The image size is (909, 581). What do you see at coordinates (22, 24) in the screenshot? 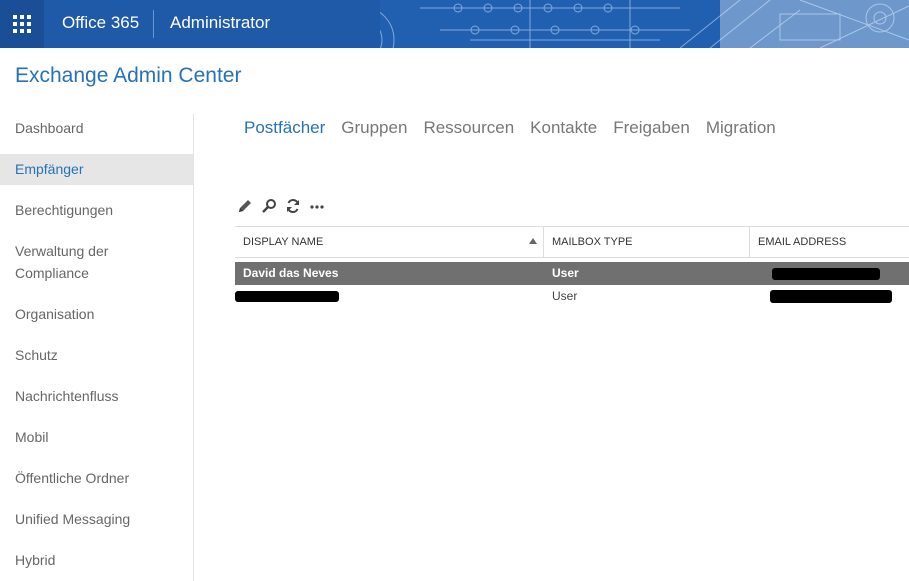
I see `app-launcher-icon` at bounding box center [22, 24].